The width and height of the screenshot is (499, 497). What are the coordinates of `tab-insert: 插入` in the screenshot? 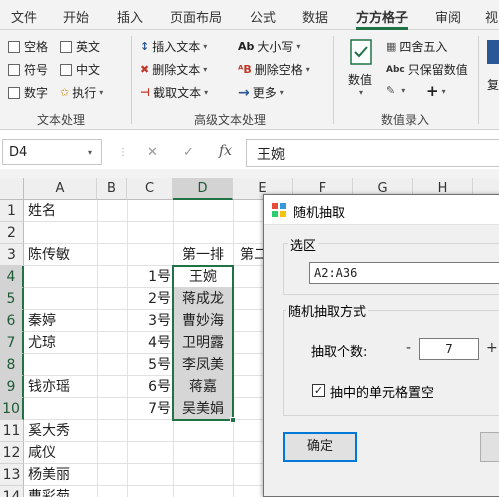 It's located at (130, 16).